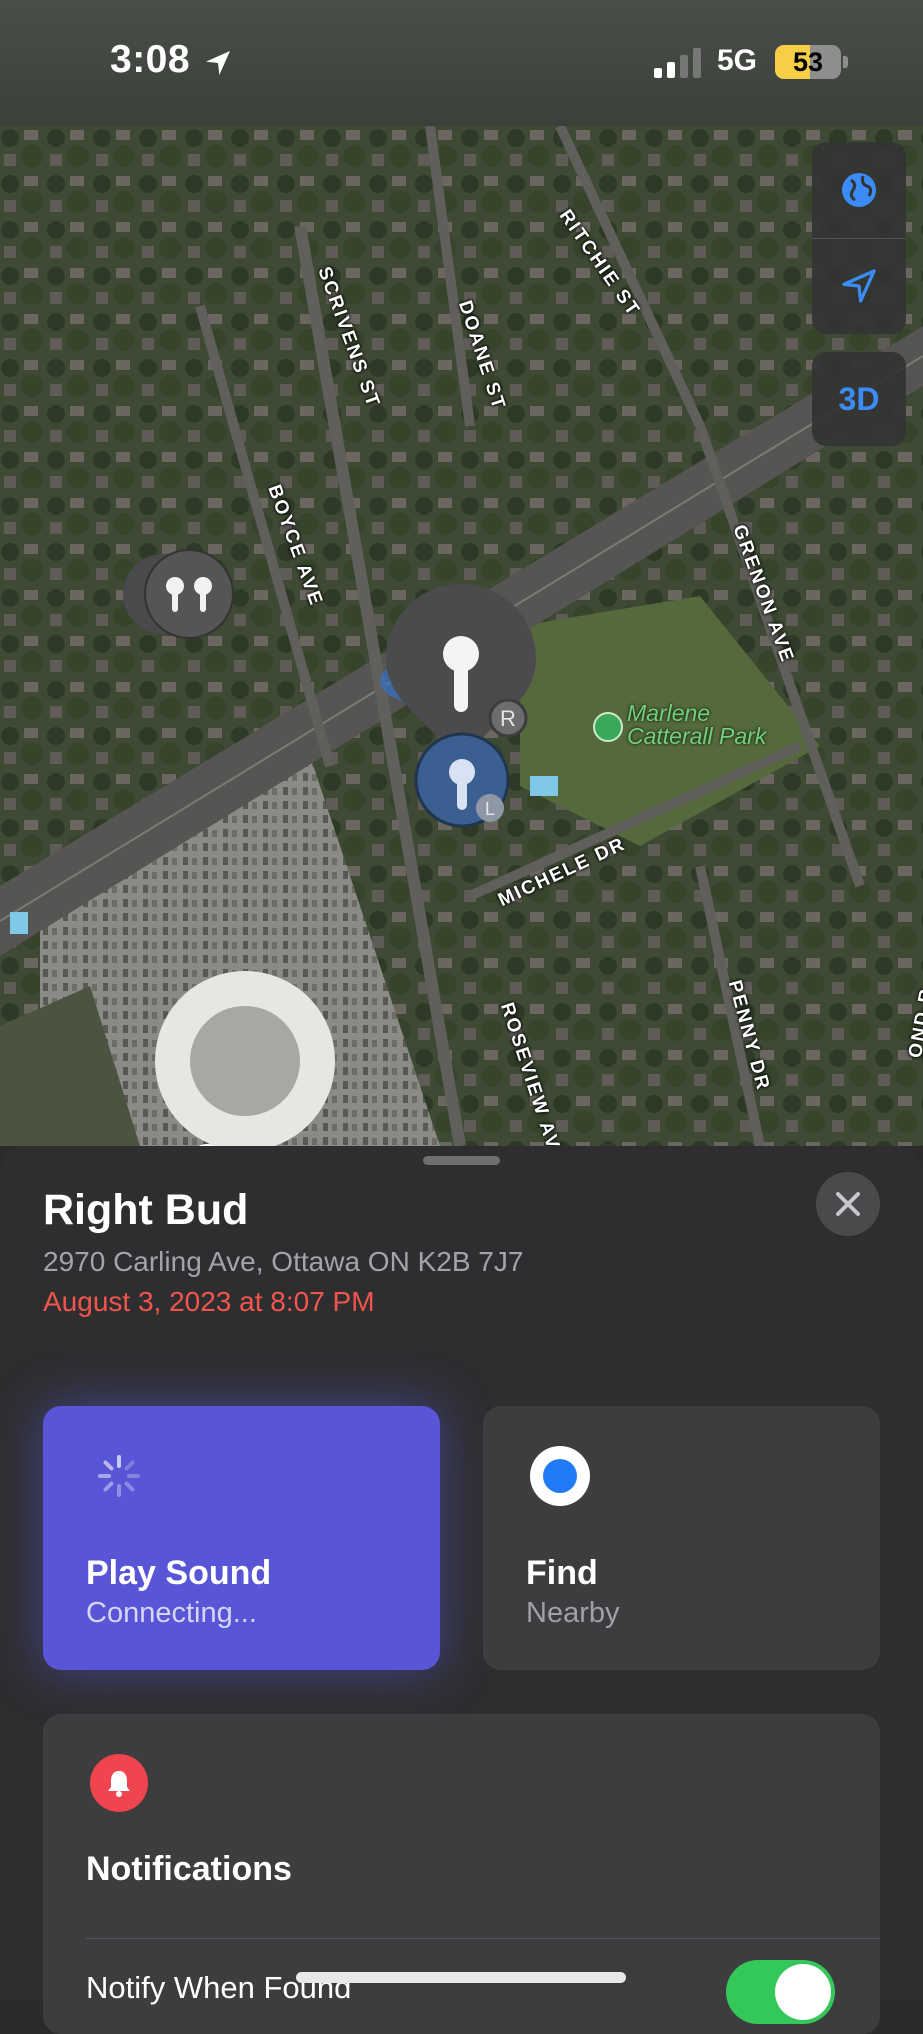 The width and height of the screenshot is (923, 2034). Describe the element at coordinates (669, 713) in the screenshot. I see `park-name-line1: Marlene` at that location.